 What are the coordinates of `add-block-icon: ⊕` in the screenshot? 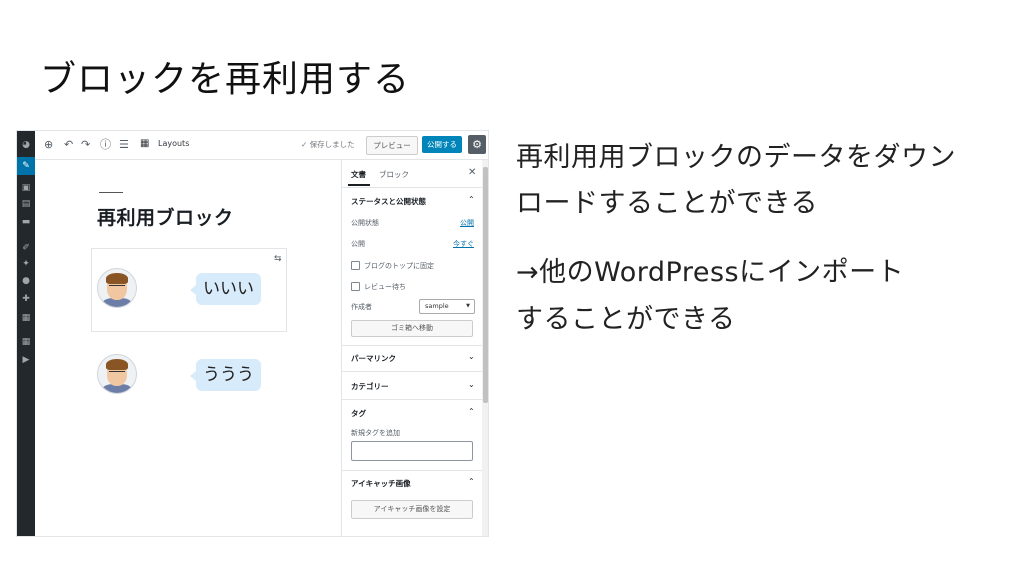 It's located at (48, 145).